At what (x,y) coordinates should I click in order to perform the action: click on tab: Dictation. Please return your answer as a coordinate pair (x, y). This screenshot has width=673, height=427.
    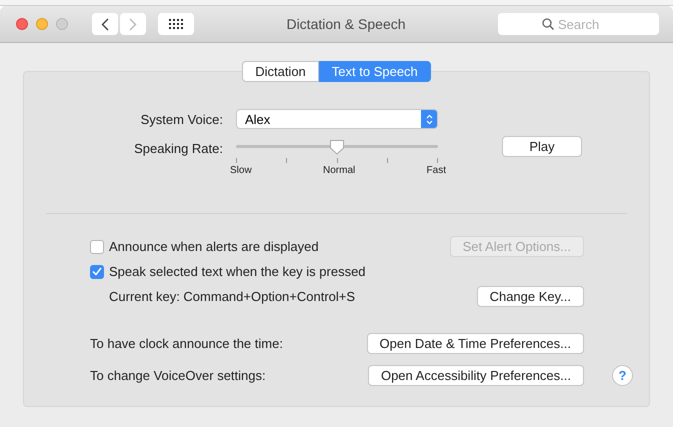
    Looking at the image, I should click on (280, 71).